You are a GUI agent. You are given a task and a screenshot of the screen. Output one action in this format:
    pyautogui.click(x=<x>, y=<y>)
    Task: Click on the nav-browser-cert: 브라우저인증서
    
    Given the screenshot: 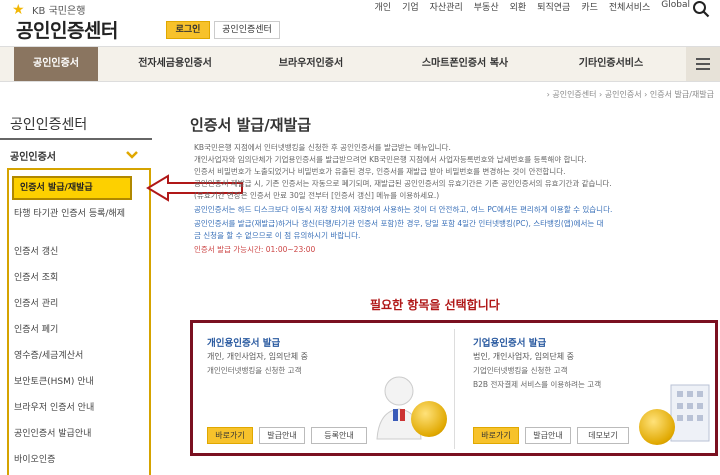 What is the action you would take?
    pyautogui.click(x=311, y=64)
    